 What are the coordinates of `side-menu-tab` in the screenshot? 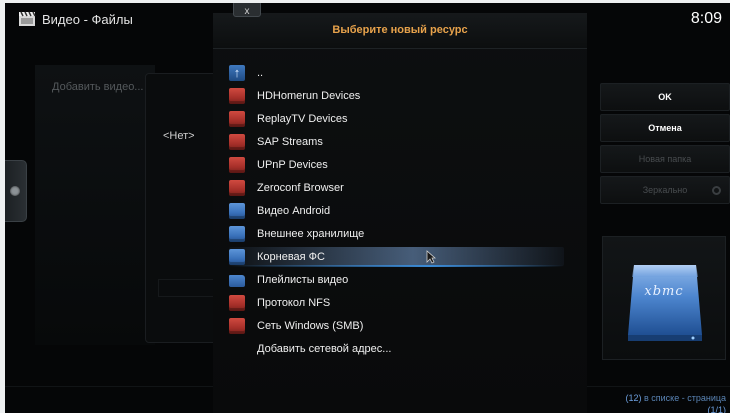 It's located at (16, 191).